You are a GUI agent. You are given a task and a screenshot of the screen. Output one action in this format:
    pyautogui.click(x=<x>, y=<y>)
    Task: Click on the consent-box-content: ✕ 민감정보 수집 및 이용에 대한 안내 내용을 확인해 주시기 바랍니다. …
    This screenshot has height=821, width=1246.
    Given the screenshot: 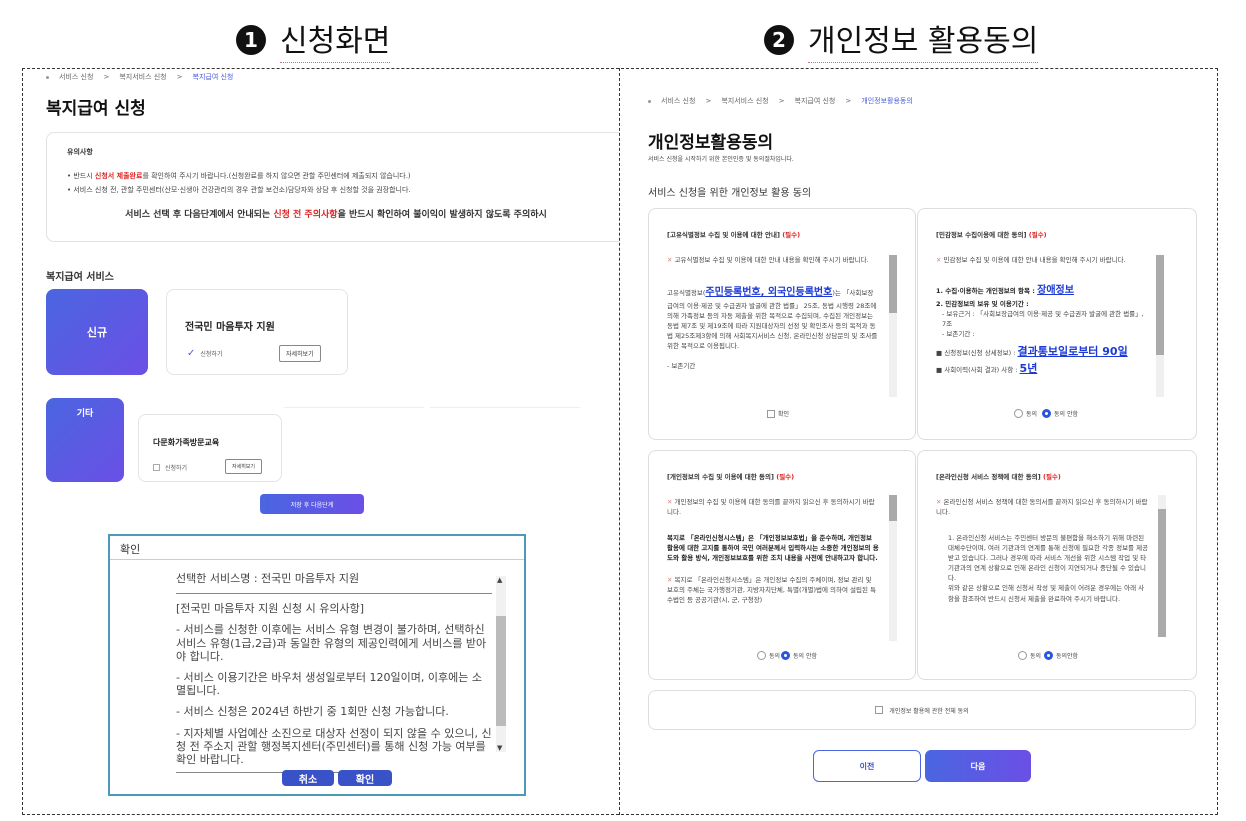 What is the action you would take?
    pyautogui.click(x=1040, y=315)
    